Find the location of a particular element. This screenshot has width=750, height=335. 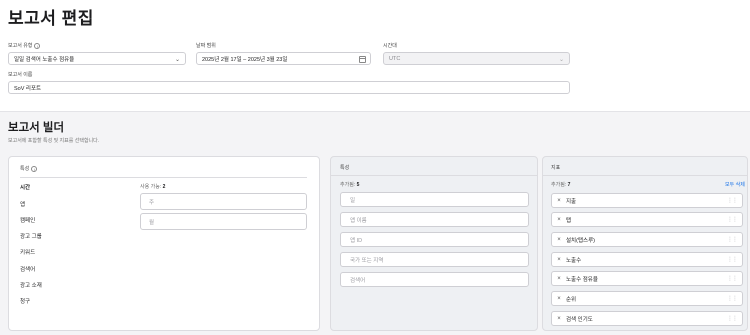

metrics-panel-title: 지표 is located at coordinates (555, 167).